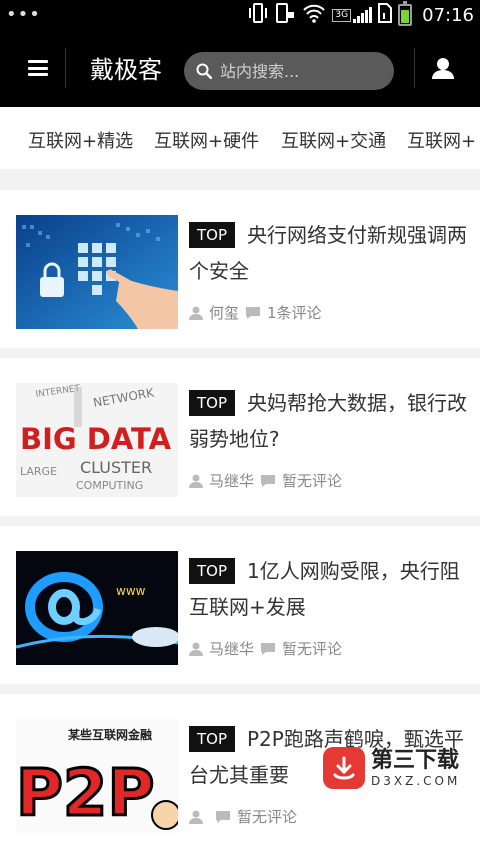 This screenshot has height=852, width=480. Describe the element at coordinates (38, 471) in the screenshot. I see `thumb-word-large: LARGE` at that location.